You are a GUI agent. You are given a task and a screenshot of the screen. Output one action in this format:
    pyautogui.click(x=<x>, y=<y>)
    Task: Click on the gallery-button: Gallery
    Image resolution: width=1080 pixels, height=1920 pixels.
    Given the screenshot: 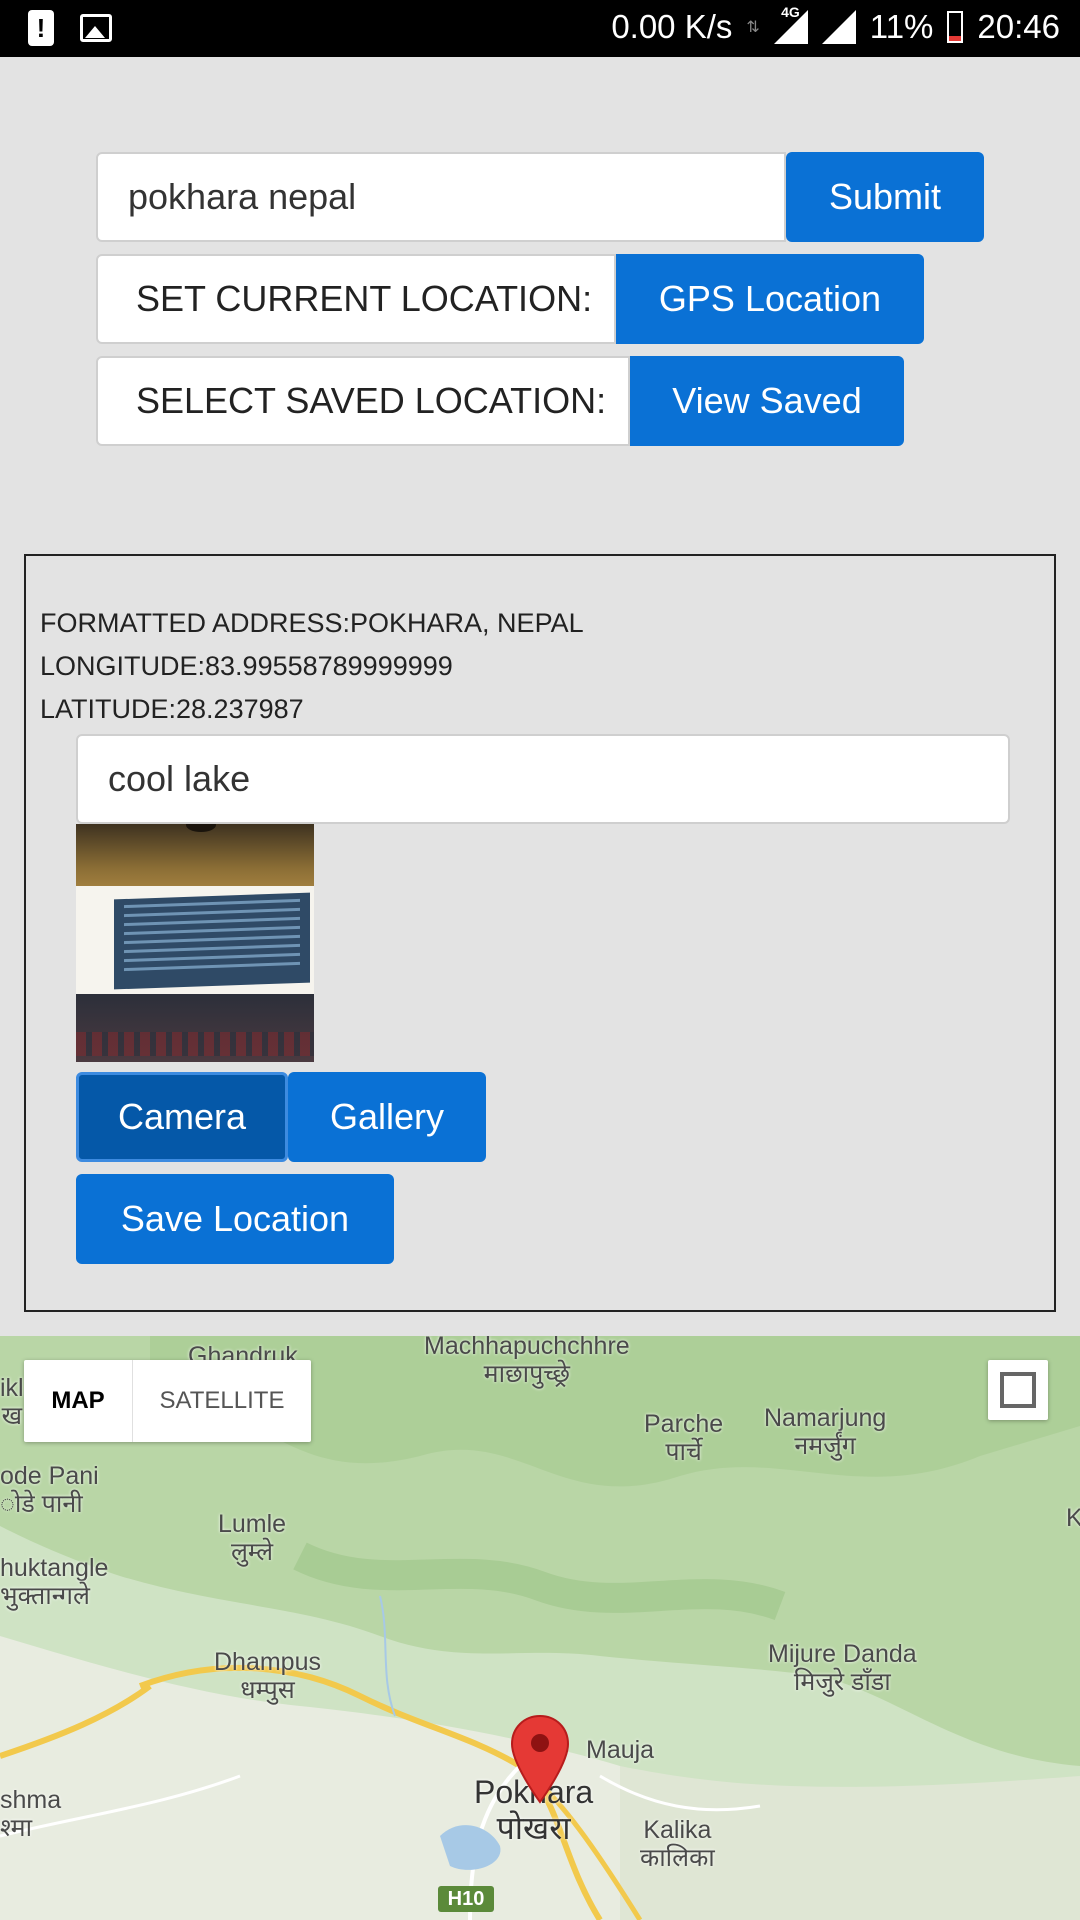 What is the action you would take?
    pyautogui.click(x=387, y=1117)
    